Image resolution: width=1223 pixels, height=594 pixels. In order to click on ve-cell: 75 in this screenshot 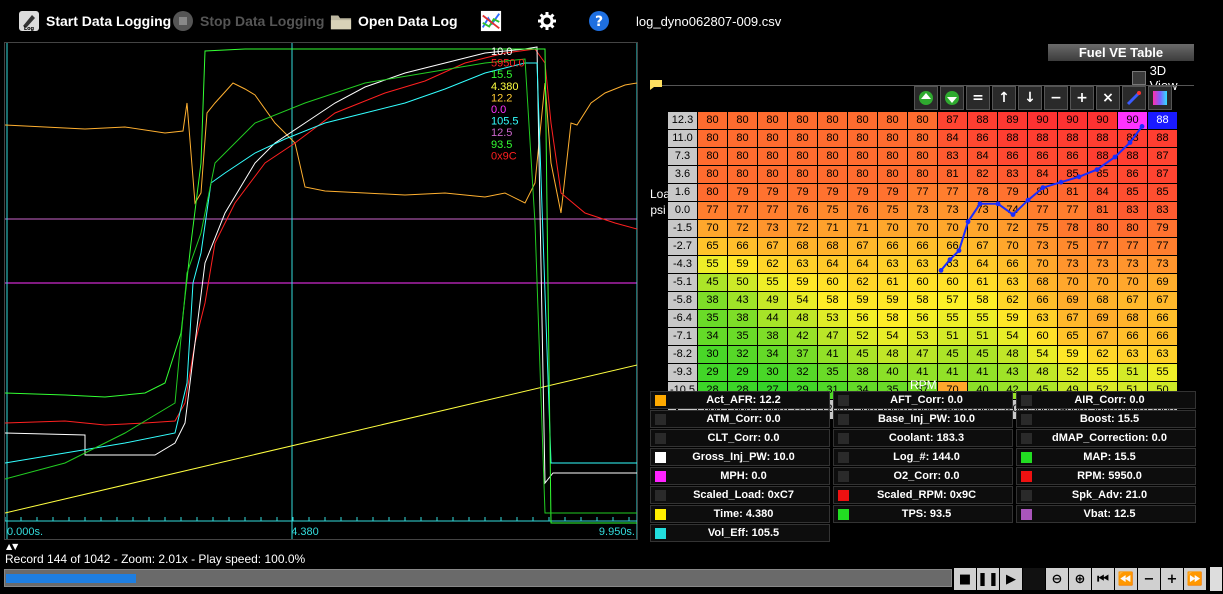, I will do `click(833, 211)`.